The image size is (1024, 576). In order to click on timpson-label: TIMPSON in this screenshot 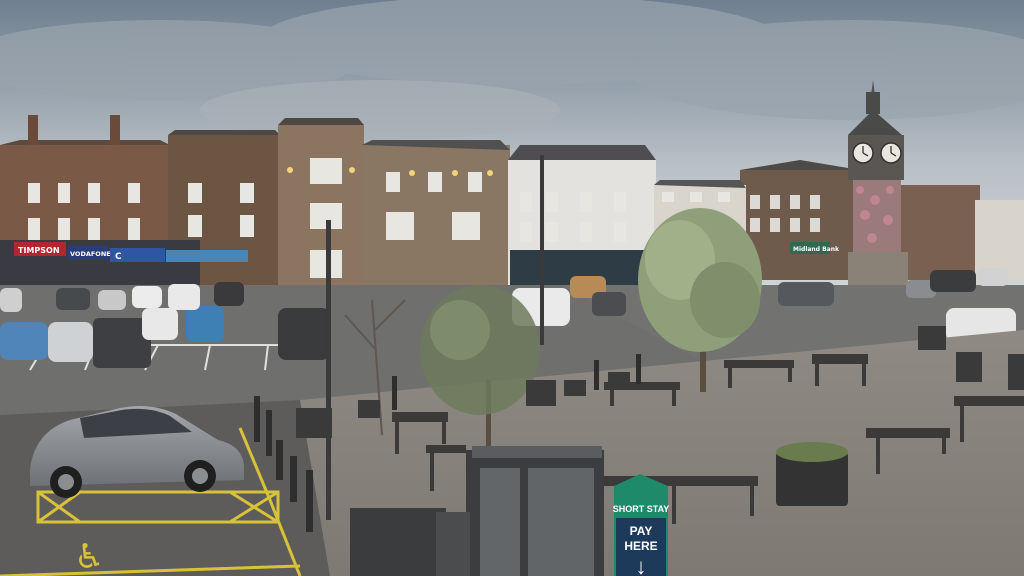, I will do `click(39, 250)`.